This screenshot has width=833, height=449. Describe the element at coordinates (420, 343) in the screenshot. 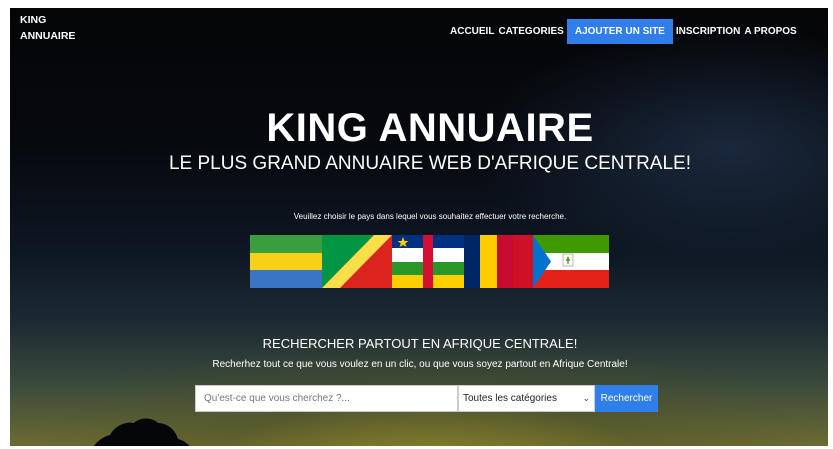

I see `search-heading: RECHERCHER PARTOUT EN AFRIQUE CENTRALE!` at that location.